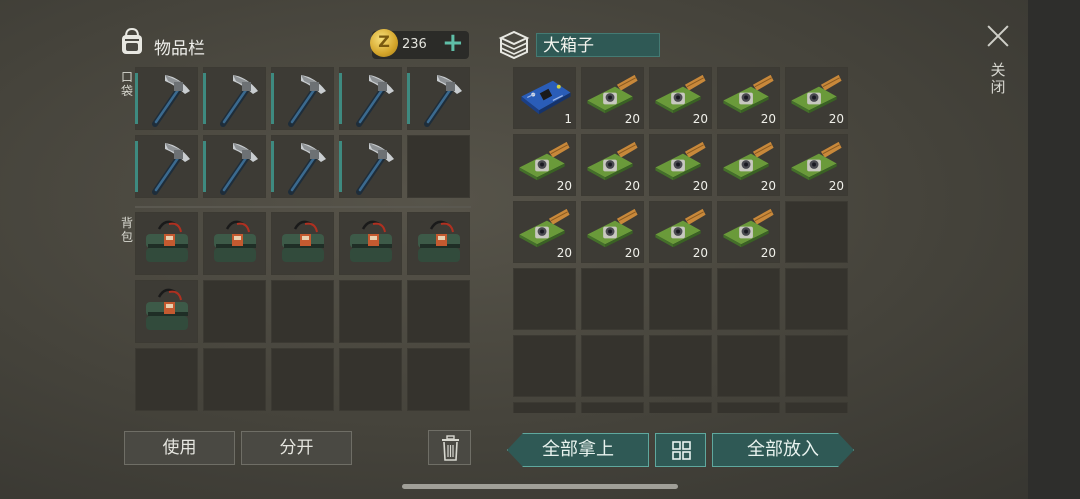  What do you see at coordinates (598, 45) in the screenshot?
I see `chest-name-field: 大箱子` at bounding box center [598, 45].